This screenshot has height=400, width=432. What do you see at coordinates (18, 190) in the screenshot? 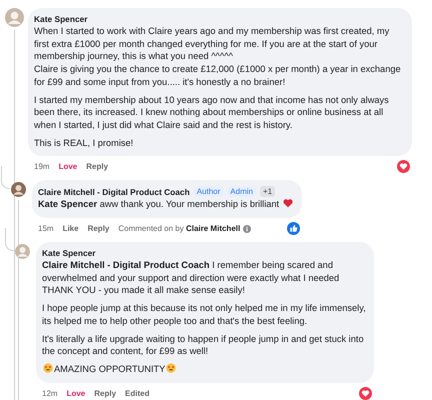
I see `avatar` at bounding box center [18, 190].